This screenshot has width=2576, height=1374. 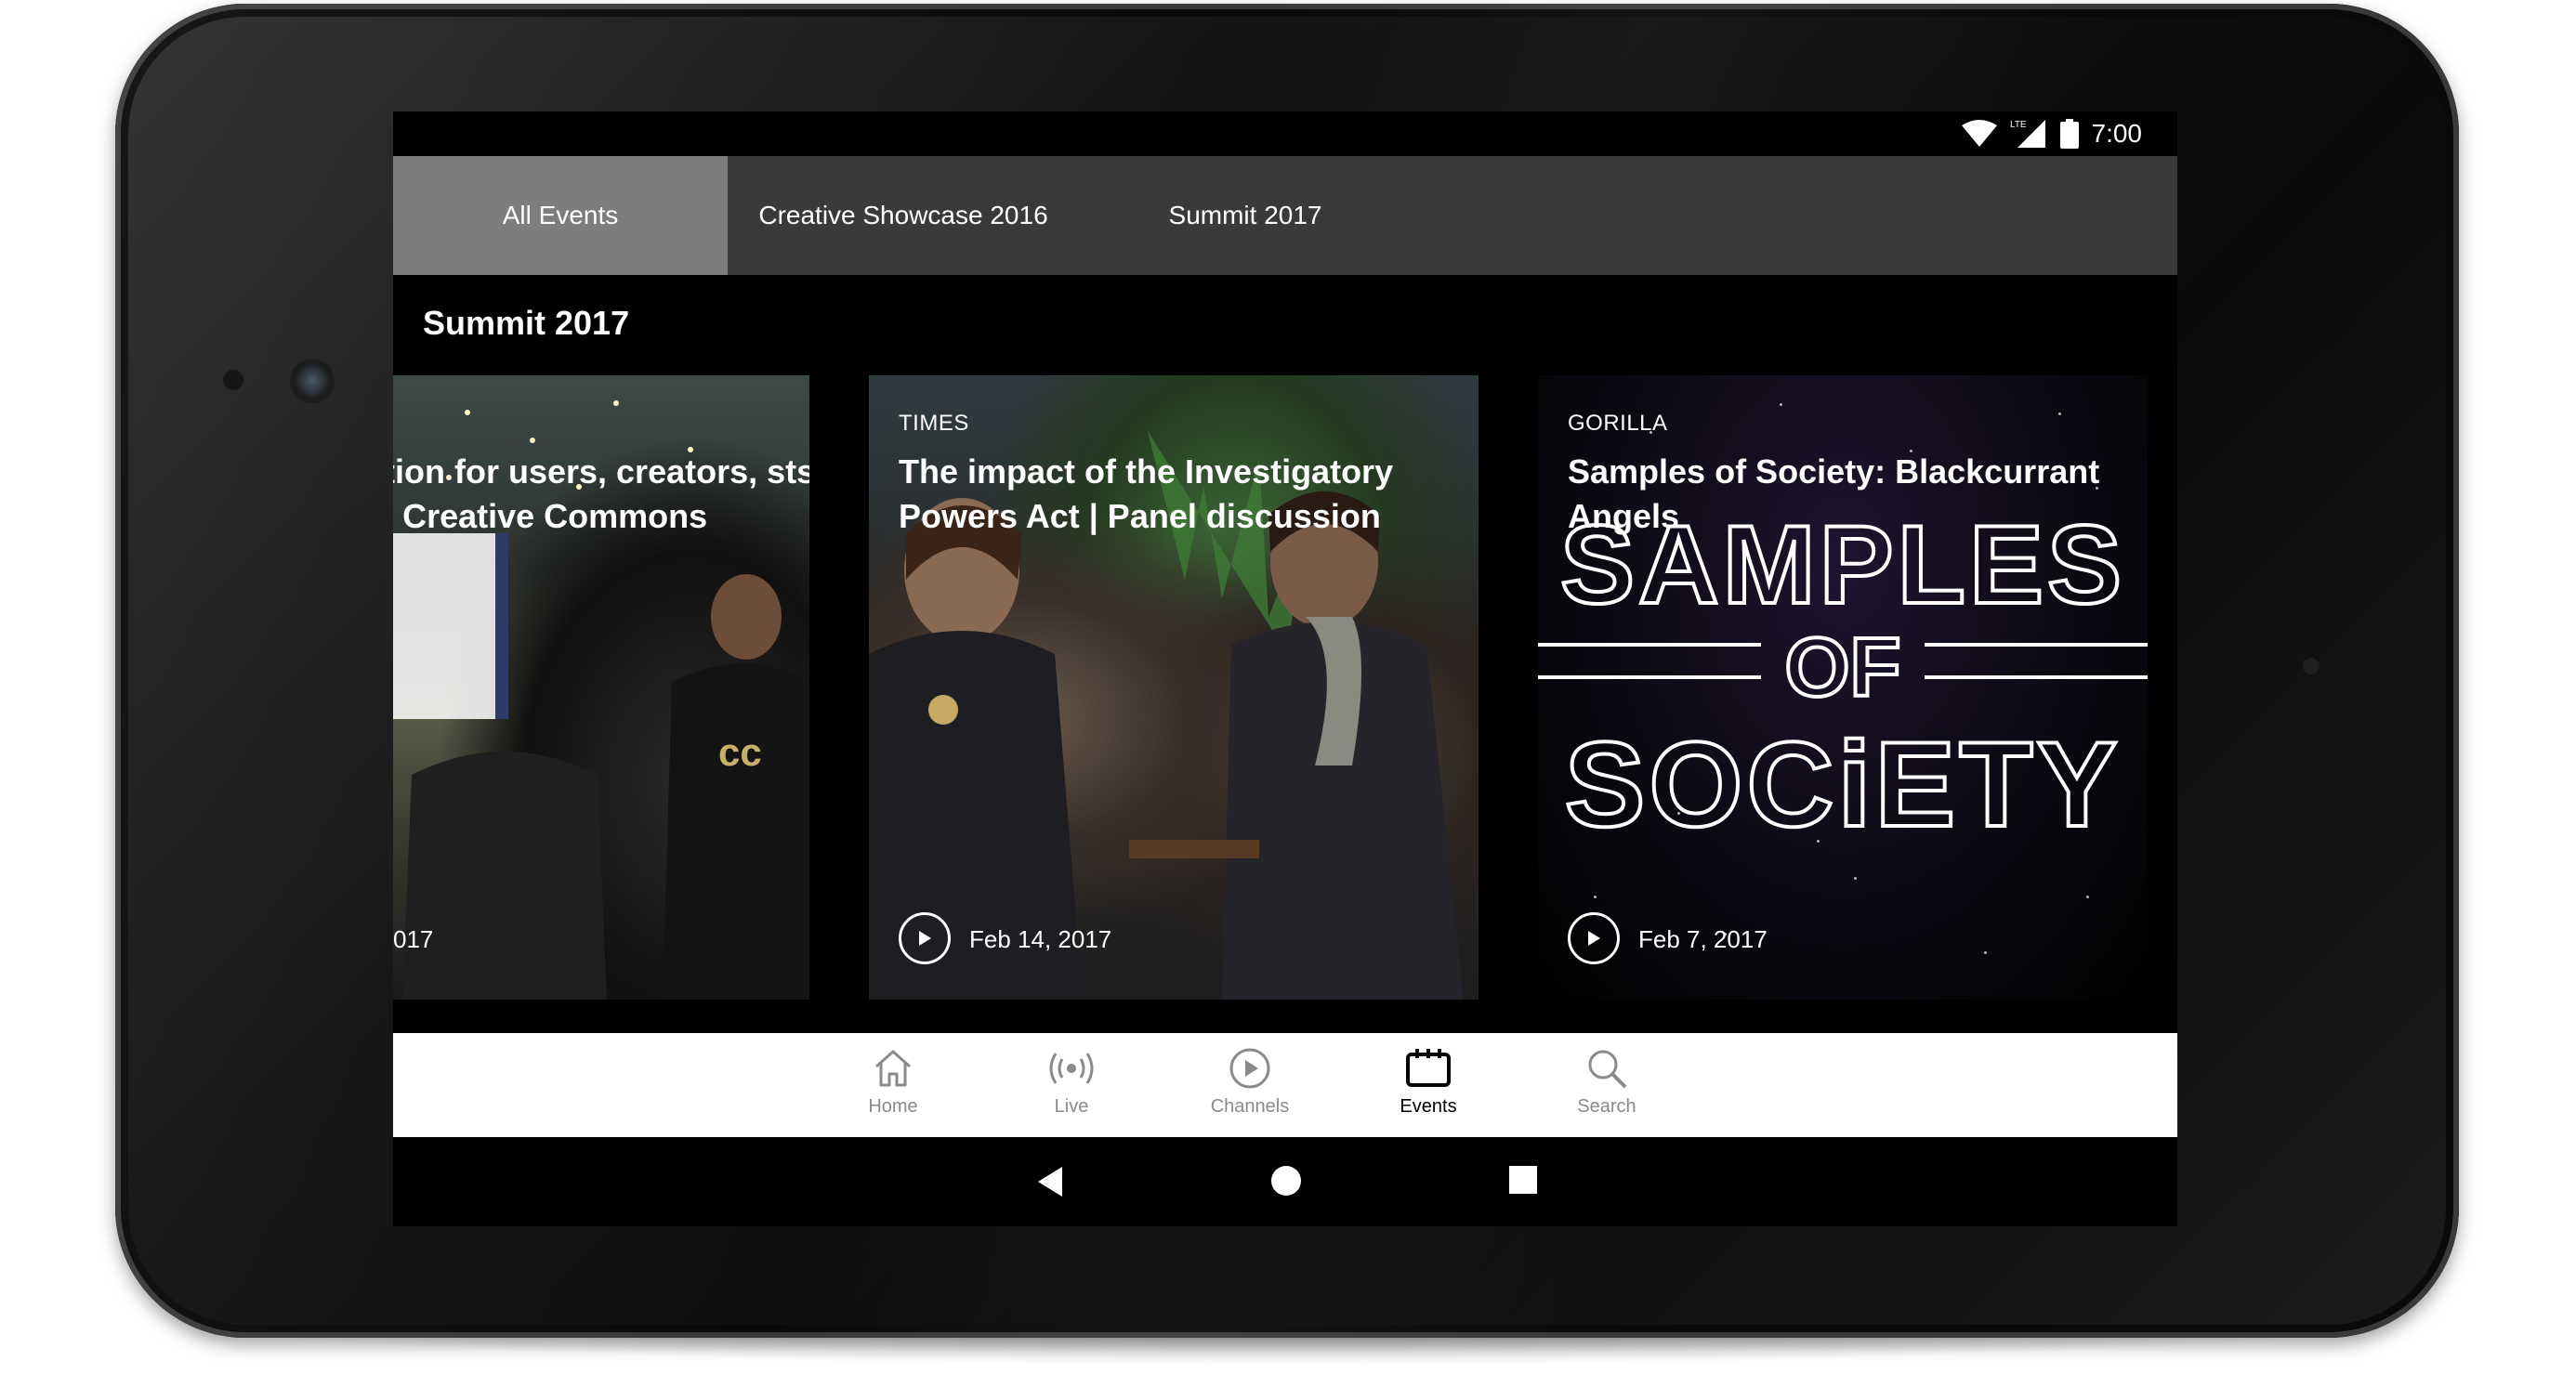 What do you see at coordinates (233, 380) in the screenshot?
I see `sensor-dot` at bounding box center [233, 380].